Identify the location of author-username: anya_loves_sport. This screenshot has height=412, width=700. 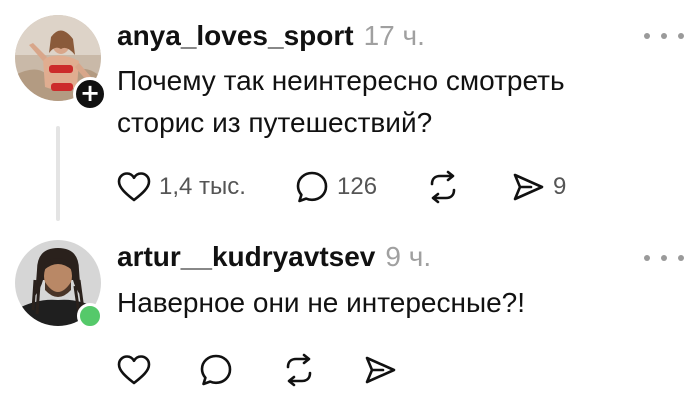
(235, 36).